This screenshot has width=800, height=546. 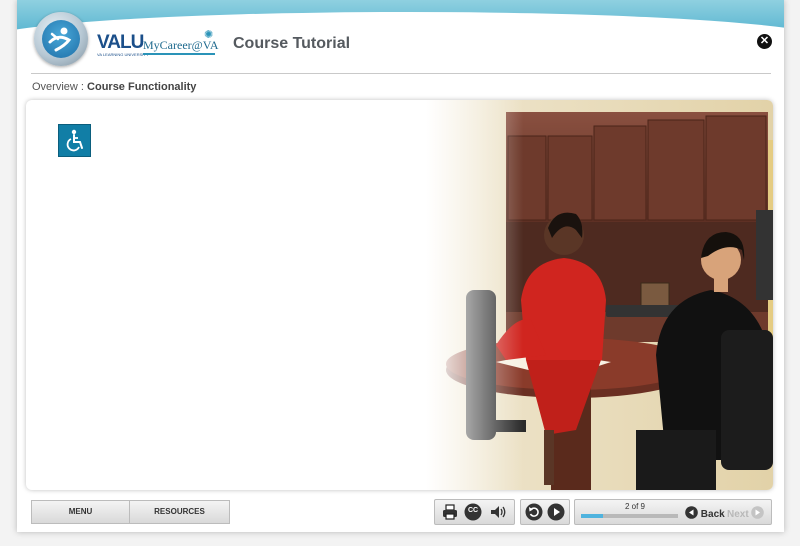 I want to click on wheelchair-icon, so click(x=74, y=140).